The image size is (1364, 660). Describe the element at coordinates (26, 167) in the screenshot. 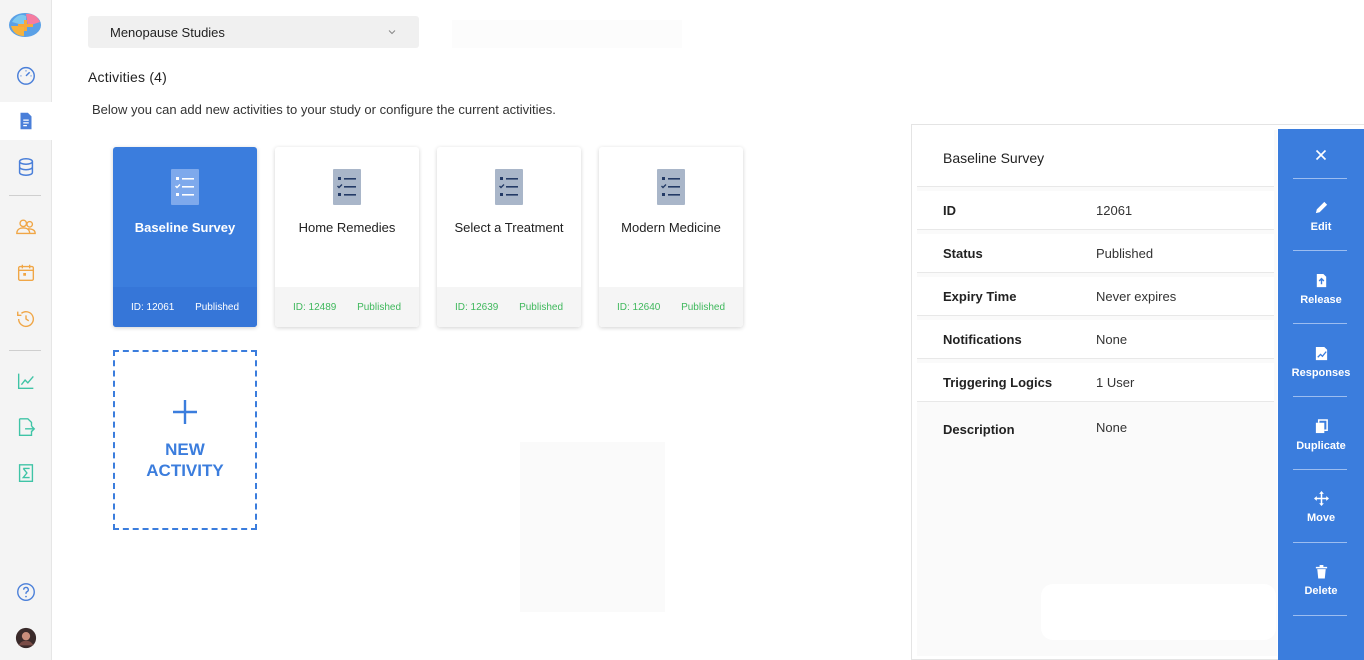

I see `database-icon` at that location.